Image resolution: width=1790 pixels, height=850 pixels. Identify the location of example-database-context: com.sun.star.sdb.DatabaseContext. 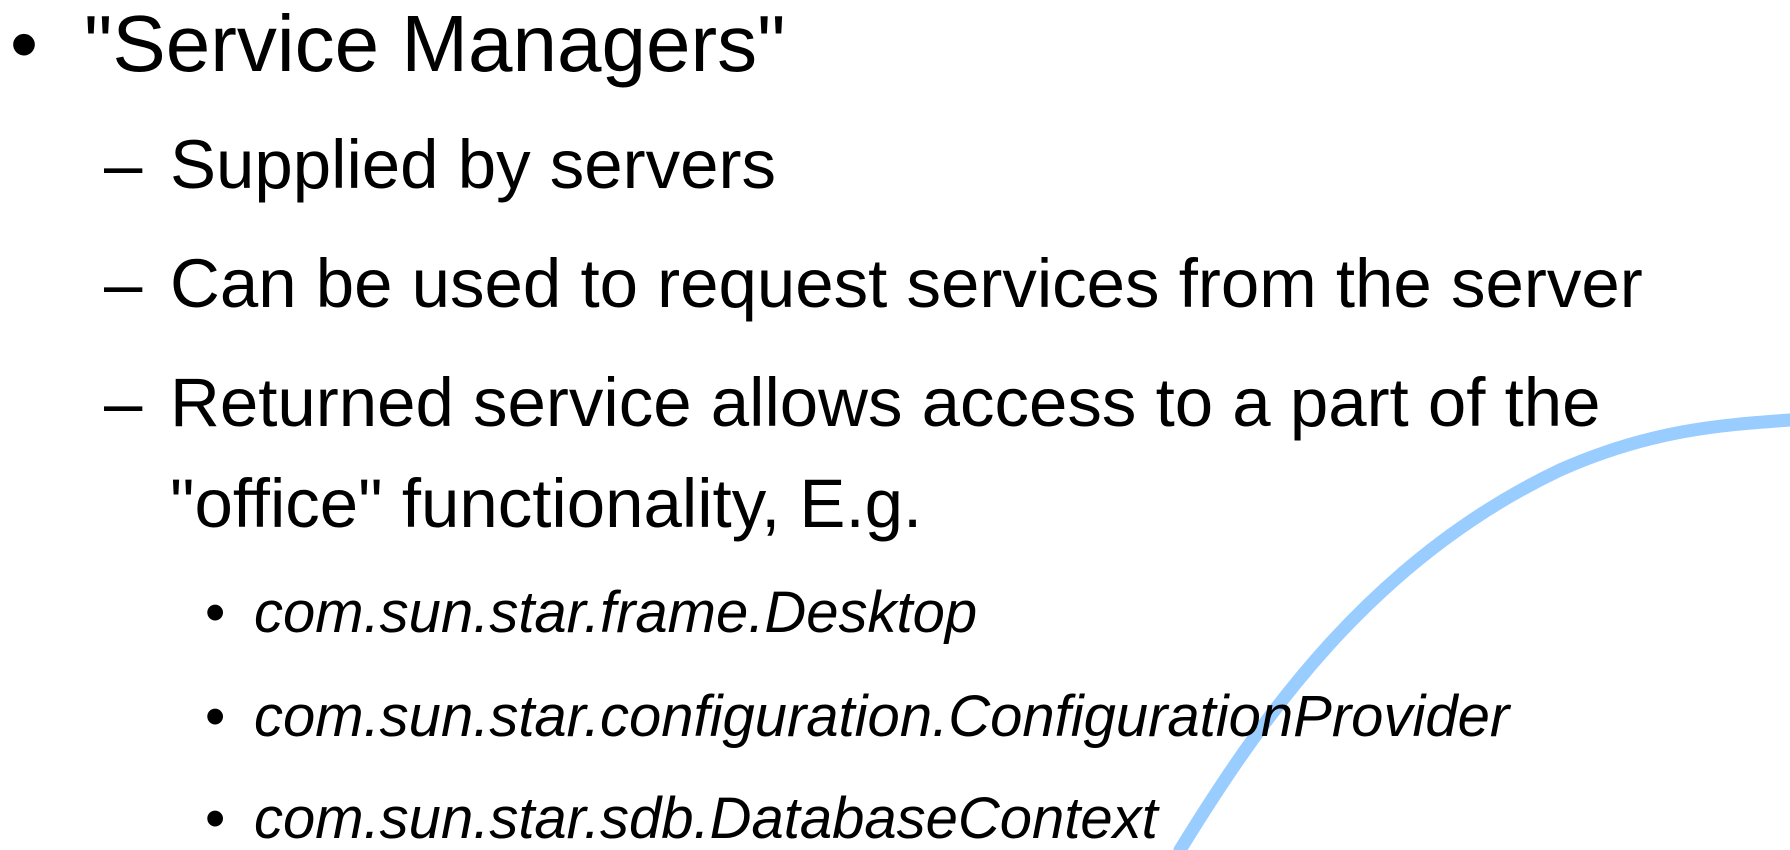
(706, 818).